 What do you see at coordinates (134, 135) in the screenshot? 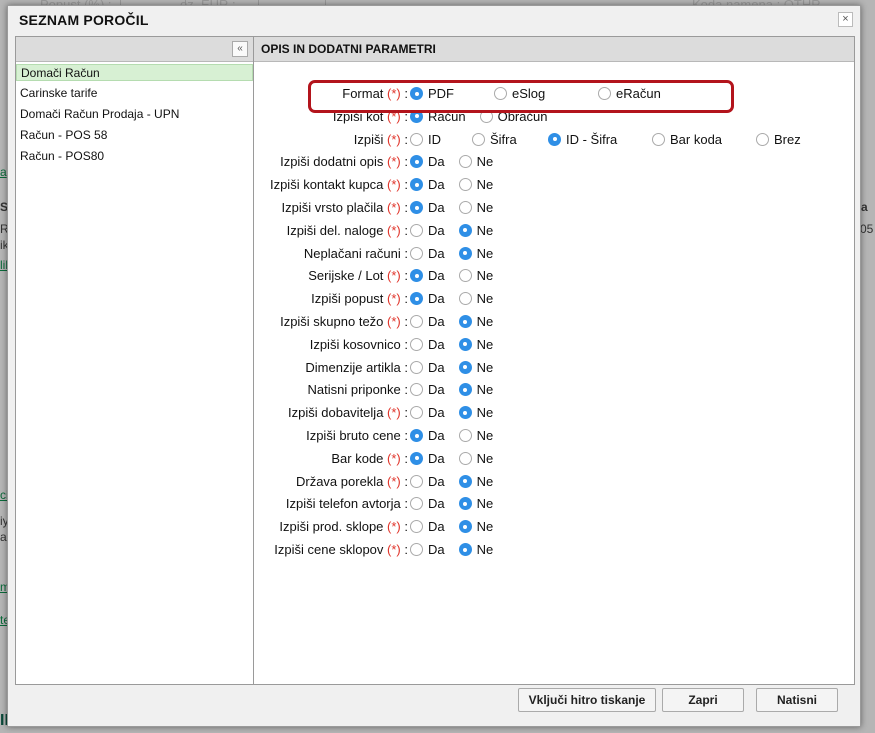
I see `report-list-item: Račun - POS 58` at bounding box center [134, 135].